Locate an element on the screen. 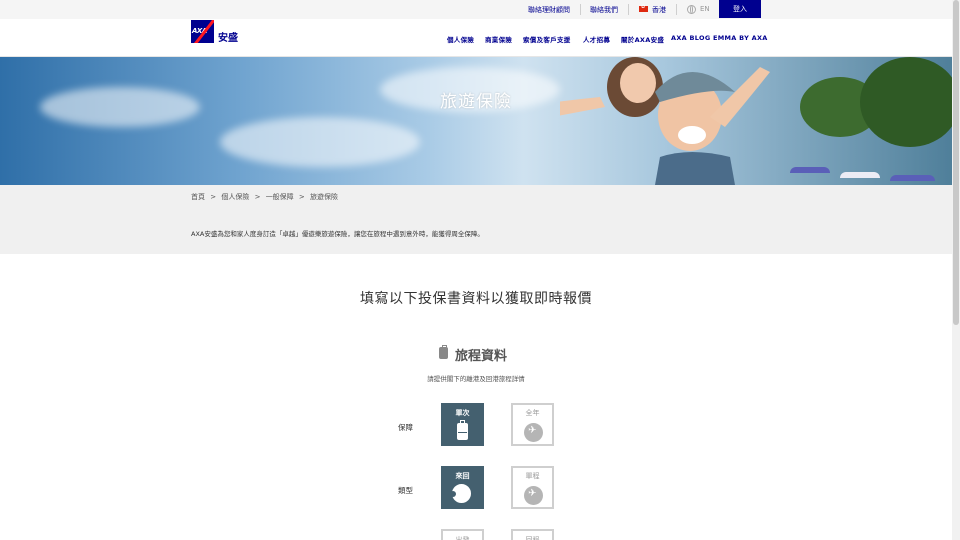  scrollbar-thumb is located at coordinates (956, 162).